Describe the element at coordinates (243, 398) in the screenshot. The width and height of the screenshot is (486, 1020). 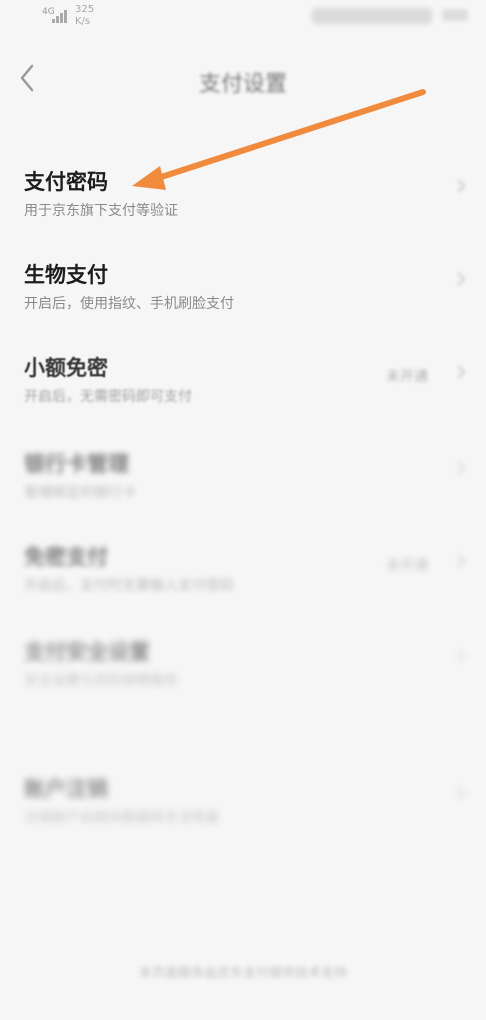
I see `setting-item-small-amount-free: 小额免密 开启后，无需密码即可支付 未开通` at that location.